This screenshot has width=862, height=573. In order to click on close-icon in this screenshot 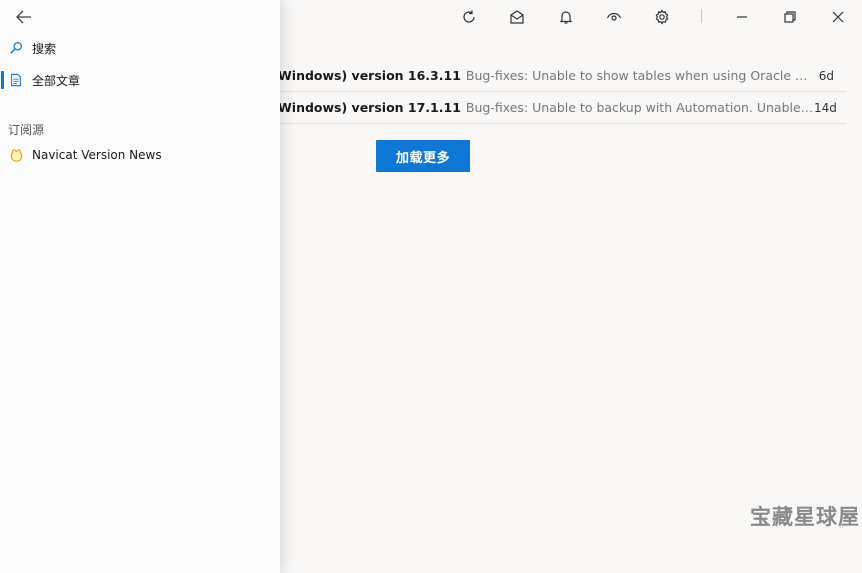, I will do `click(838, 17)`.